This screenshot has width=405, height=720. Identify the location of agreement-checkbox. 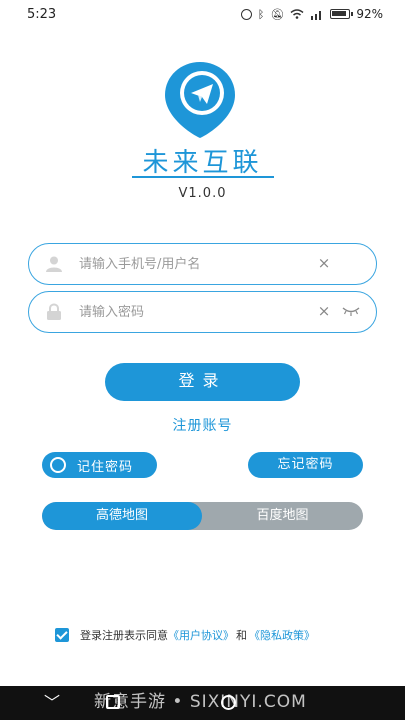
(62, 635).